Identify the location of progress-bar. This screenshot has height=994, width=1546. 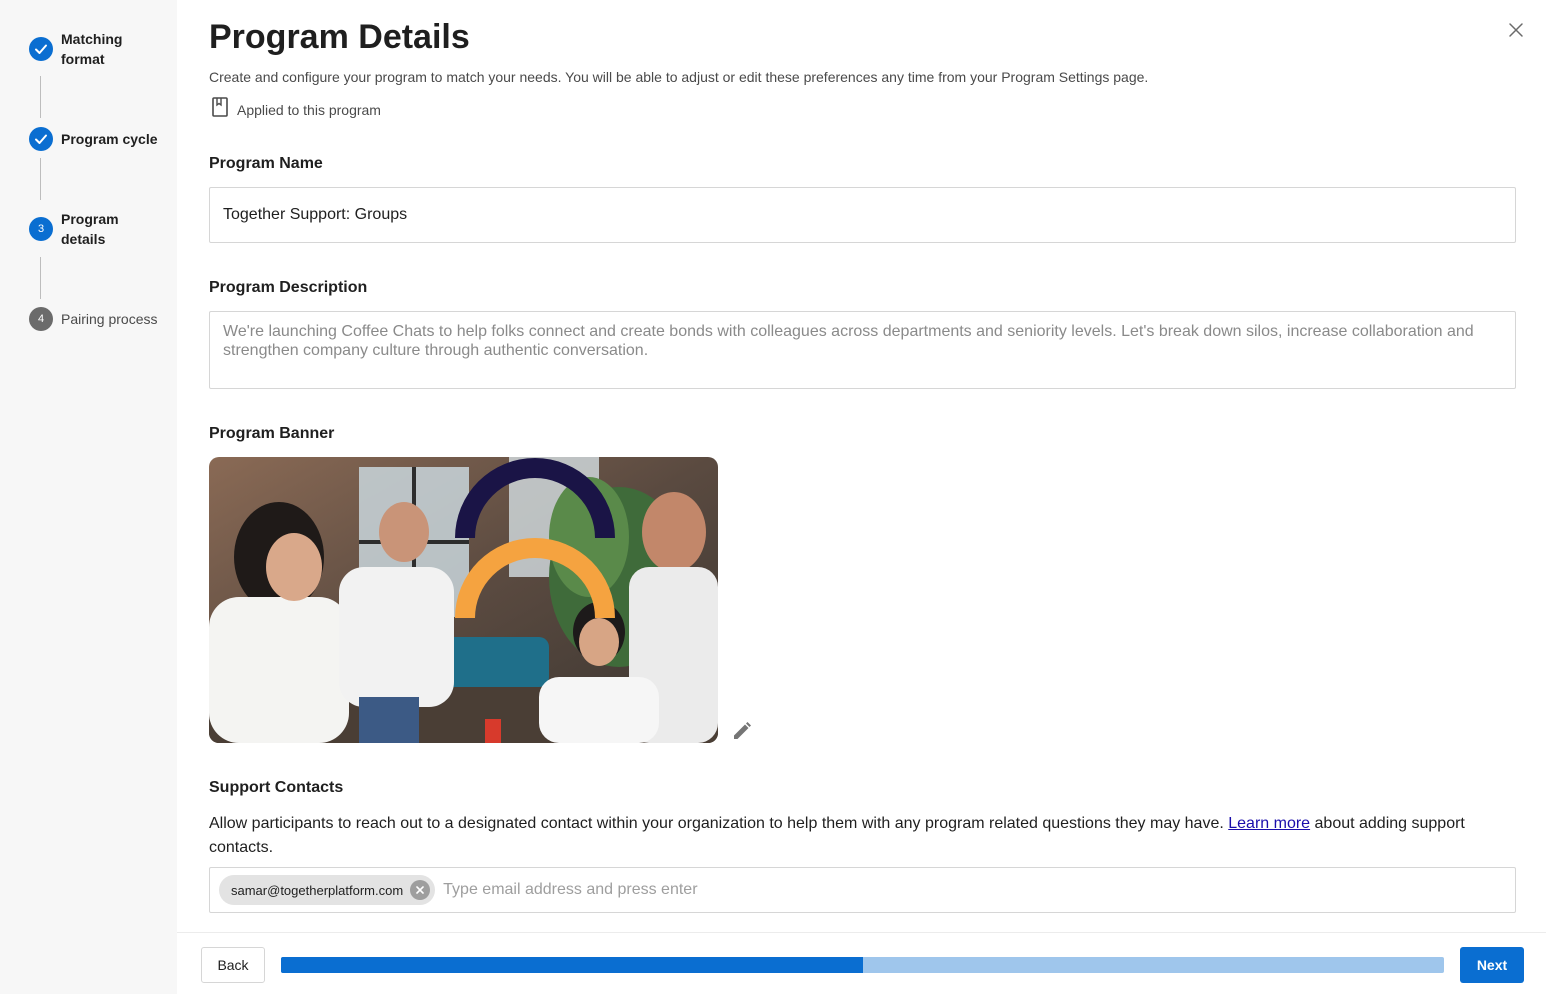
(862, 965).